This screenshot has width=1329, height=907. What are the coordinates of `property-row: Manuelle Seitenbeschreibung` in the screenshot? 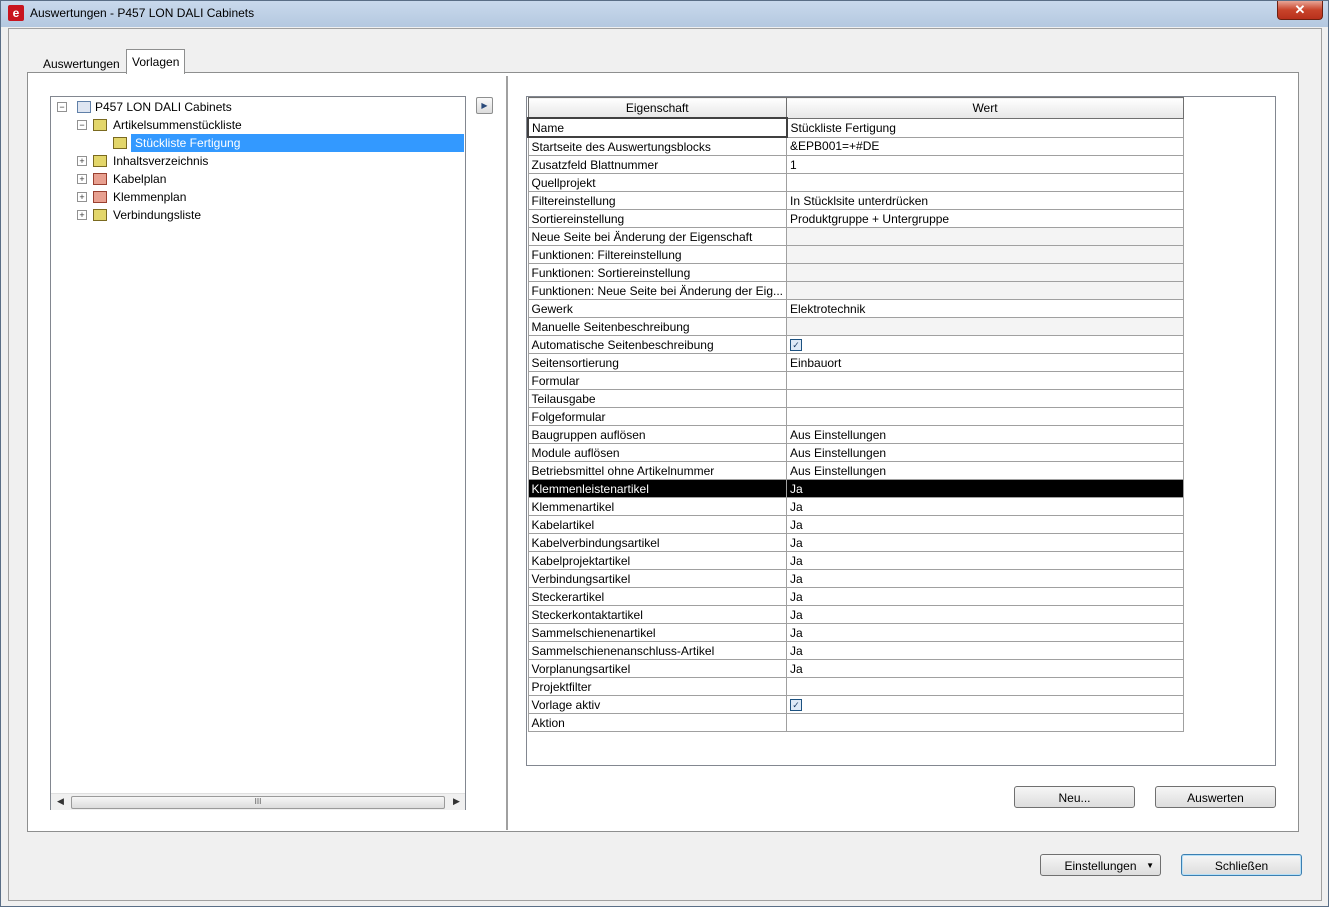 It's located at (855, 326).